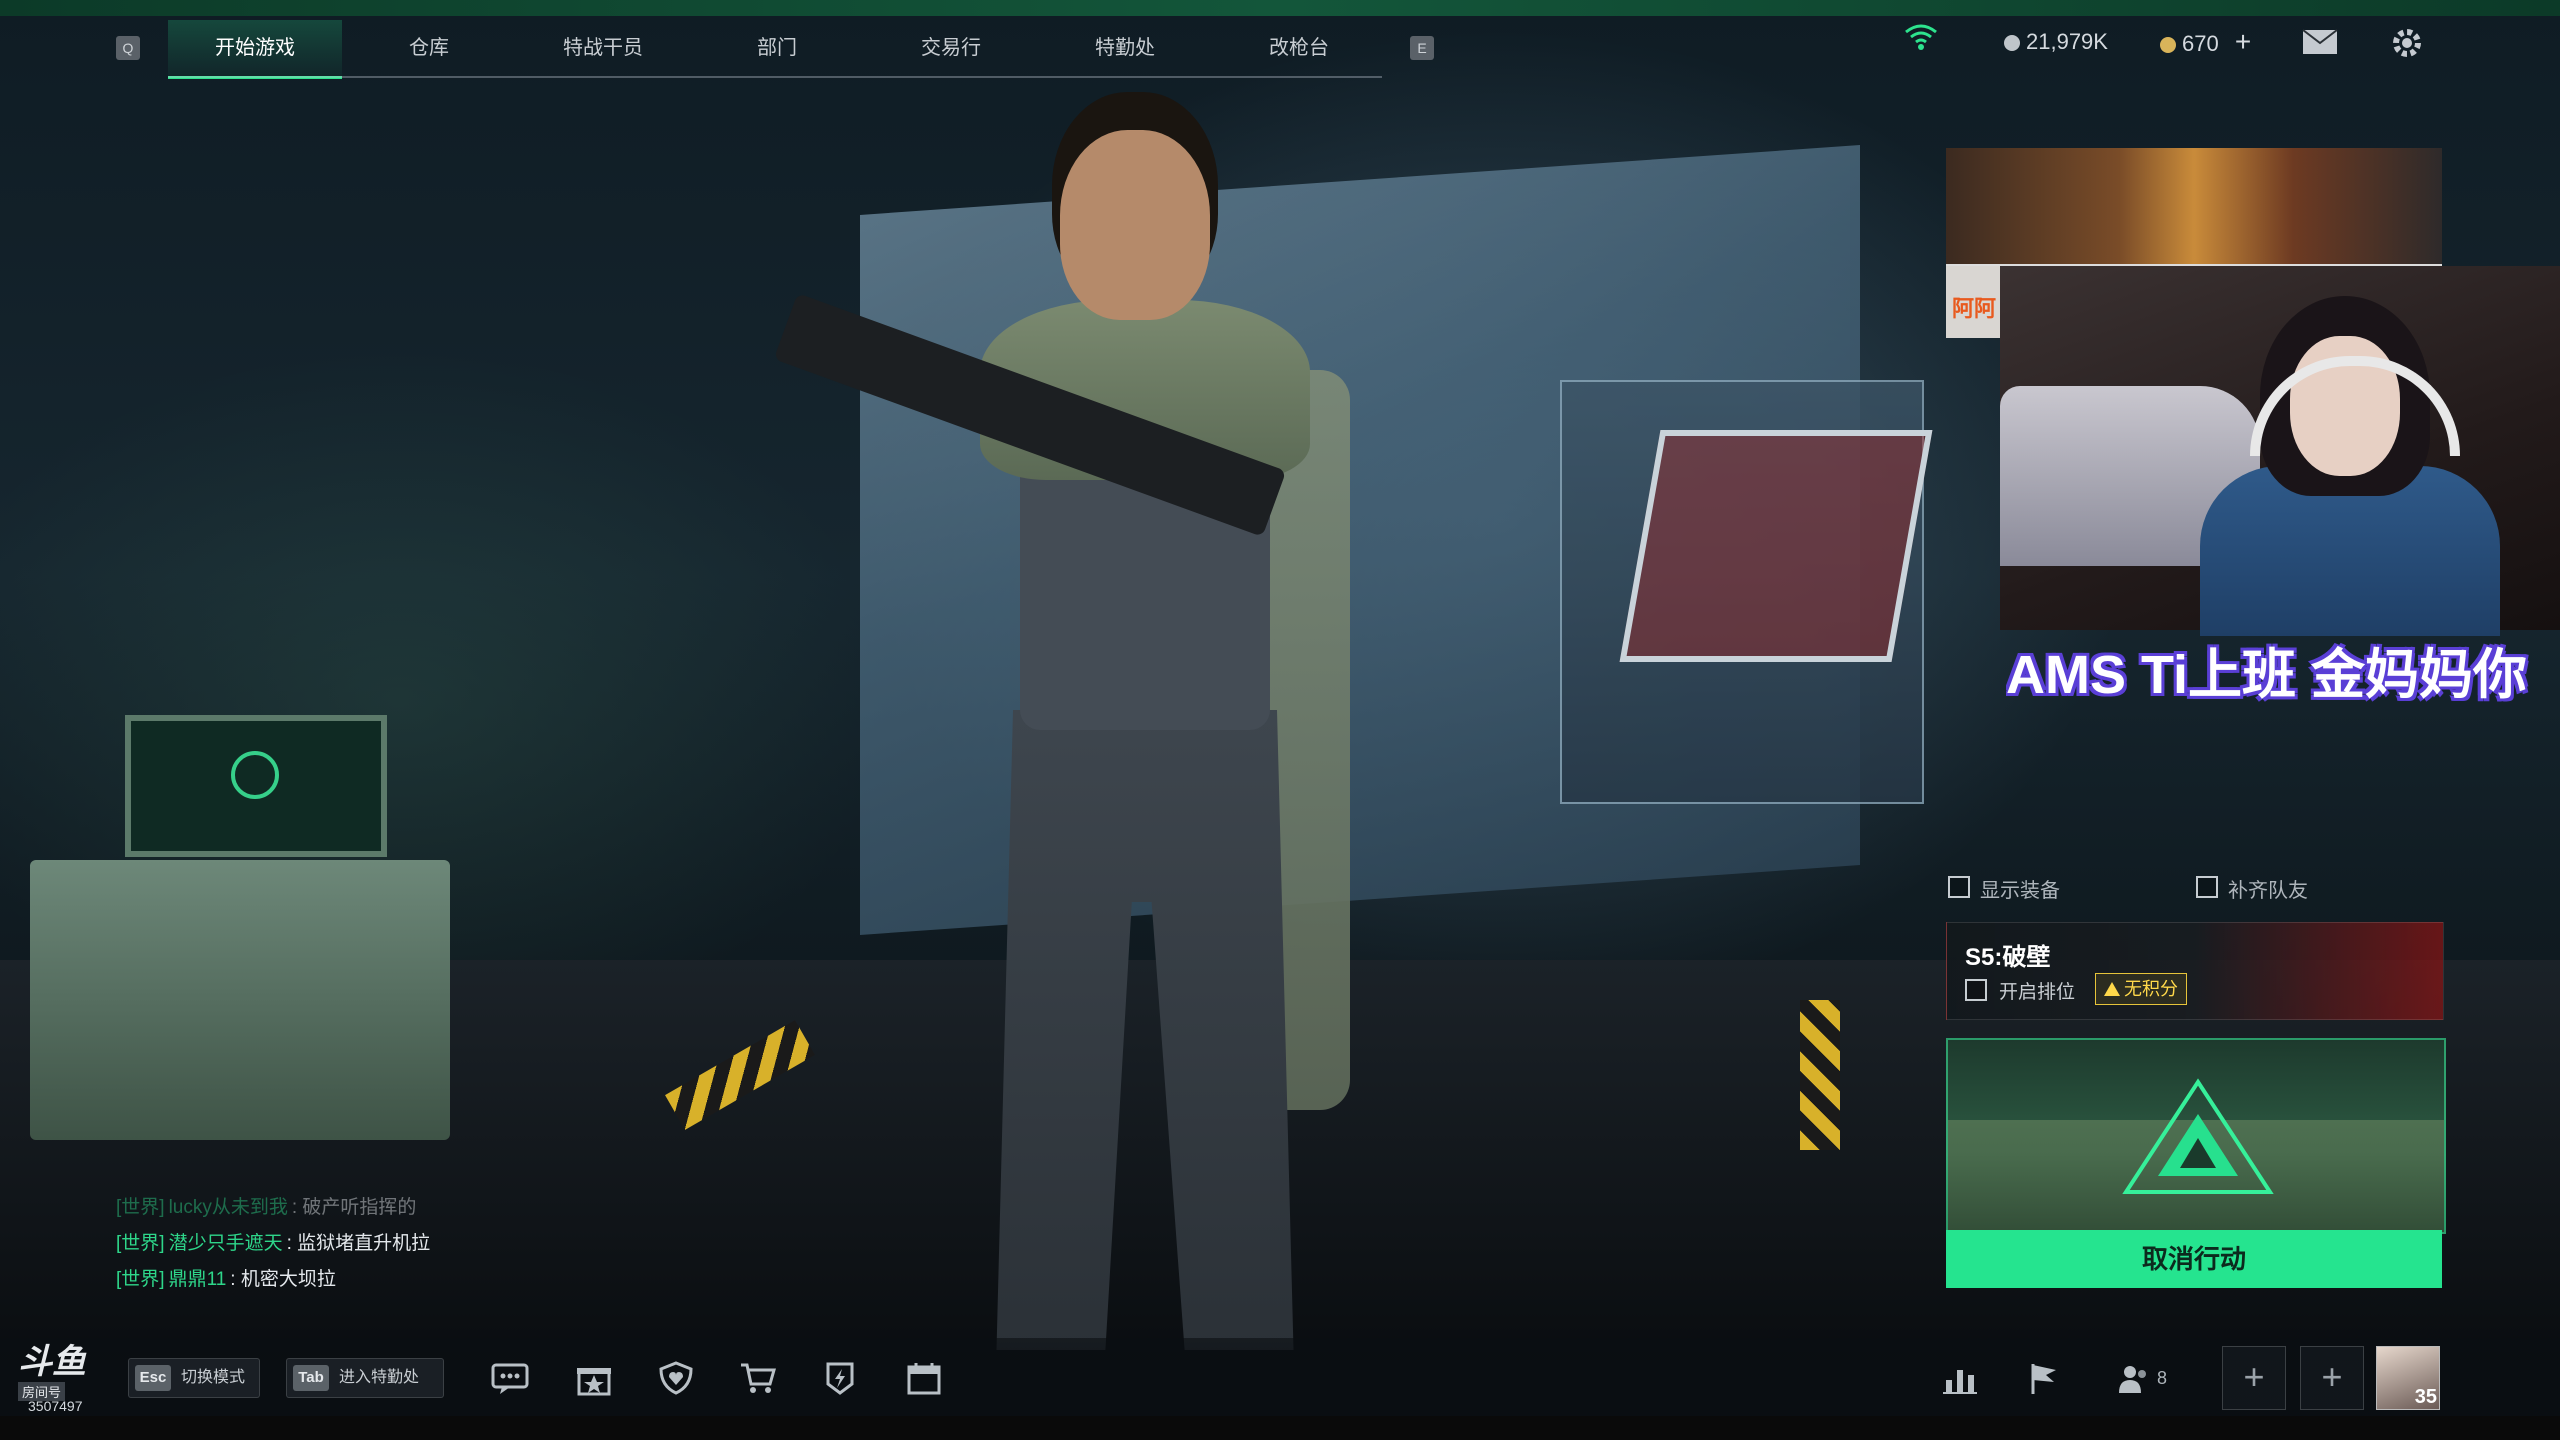 The height and width of the screenshot is (1440, 2560). I want to click on chat-user: 潜少只手遮天, so click(226, 1243).